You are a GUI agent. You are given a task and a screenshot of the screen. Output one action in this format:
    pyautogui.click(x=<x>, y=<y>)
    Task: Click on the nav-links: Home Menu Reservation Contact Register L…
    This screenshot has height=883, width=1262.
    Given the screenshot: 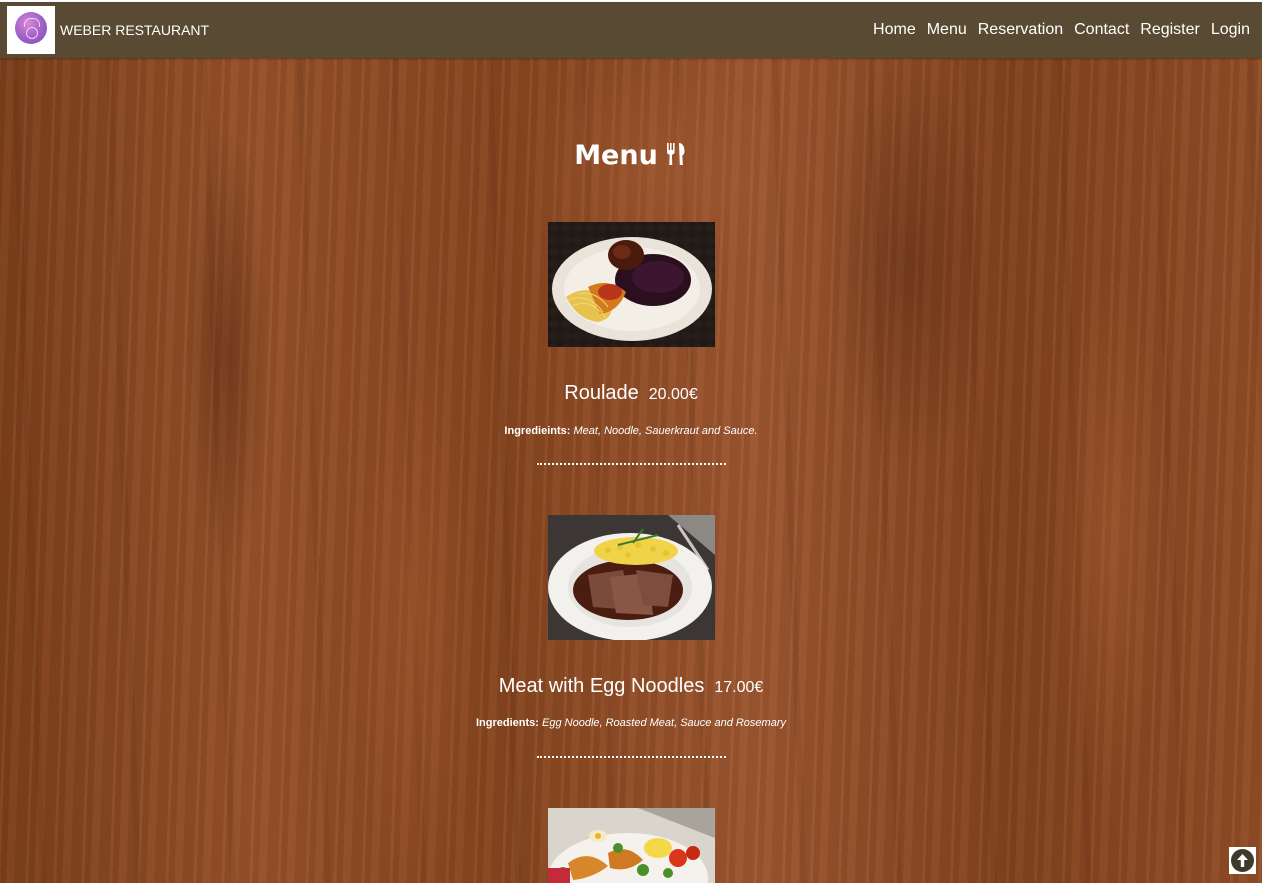 What is the action you would take?
    pyautogui.click(x=1061, y=30)
    